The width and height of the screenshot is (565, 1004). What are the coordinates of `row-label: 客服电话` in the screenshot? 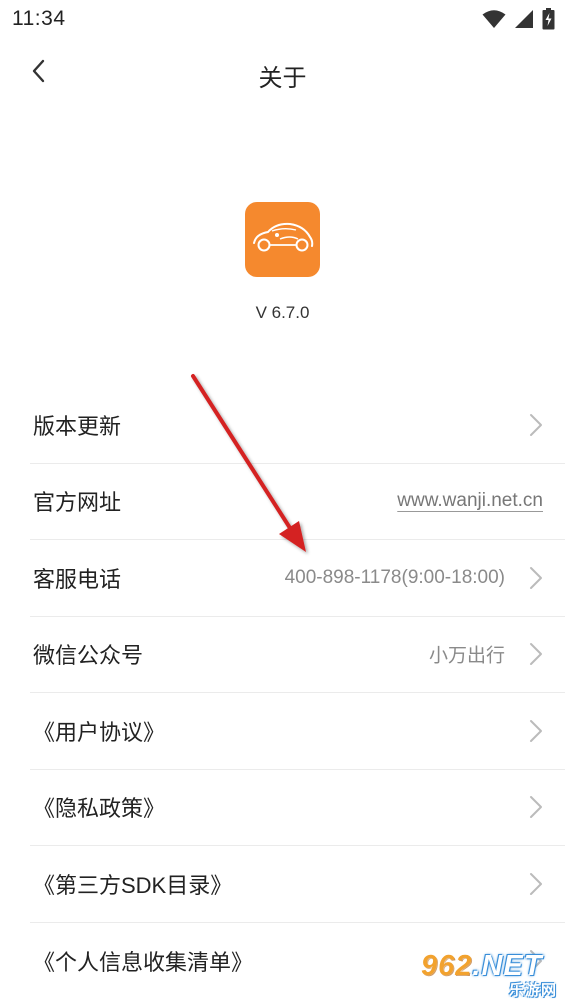 It's located at (77, 579).